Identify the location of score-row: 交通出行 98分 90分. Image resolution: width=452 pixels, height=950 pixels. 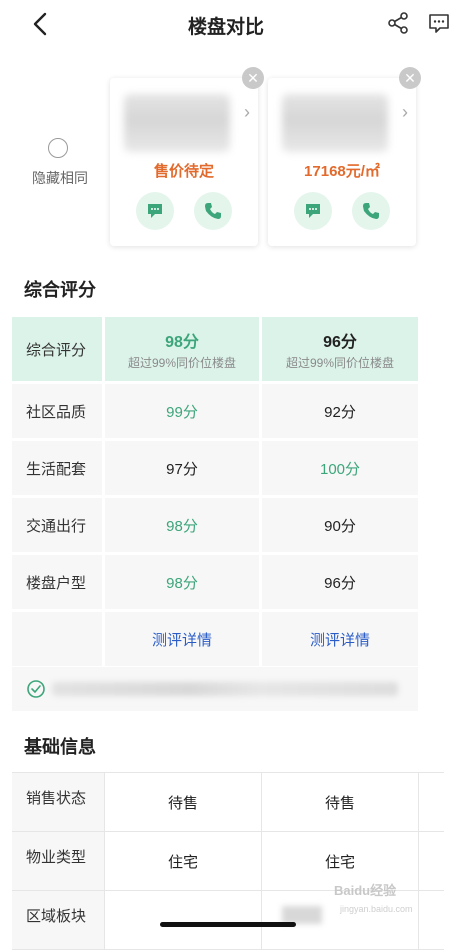
(215, 525).